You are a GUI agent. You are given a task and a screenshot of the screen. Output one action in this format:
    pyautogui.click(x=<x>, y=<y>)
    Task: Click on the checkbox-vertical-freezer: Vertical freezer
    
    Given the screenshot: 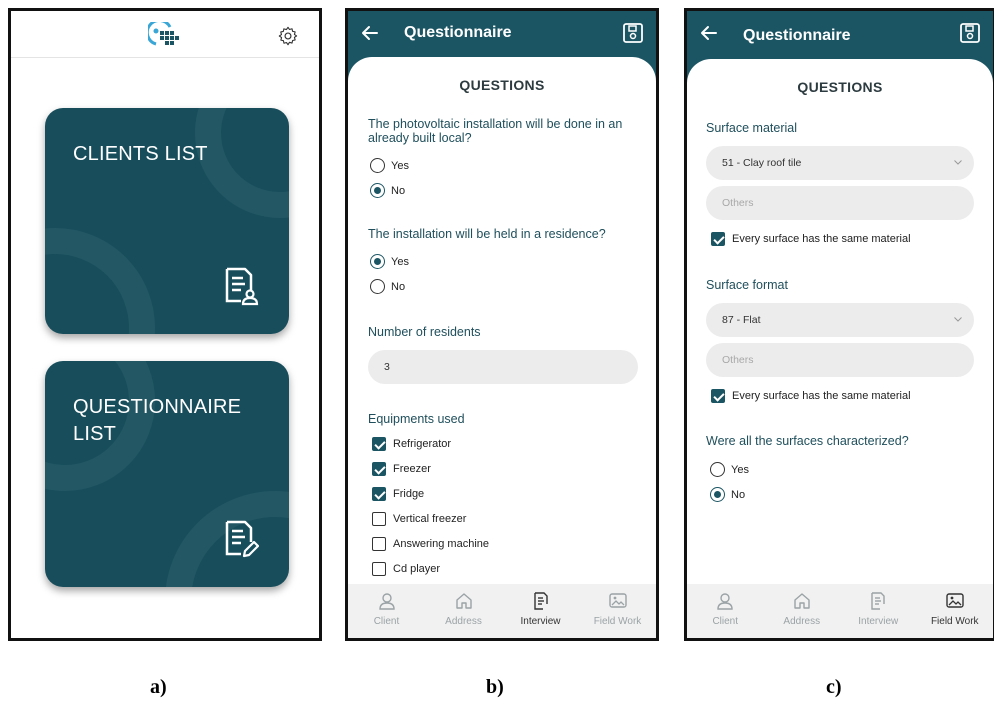 What is the action you would take?
    pyautogui.click(x=419, y=519)
    